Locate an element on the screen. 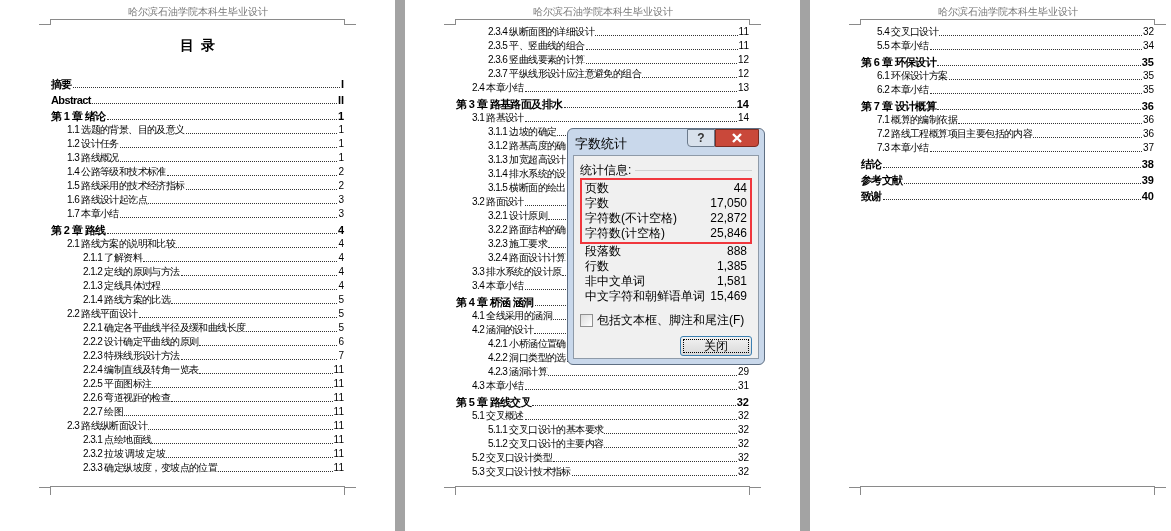  toc-entry-title: 4.2.1 小桥涵位置确 is located at coordinates (527, 344).